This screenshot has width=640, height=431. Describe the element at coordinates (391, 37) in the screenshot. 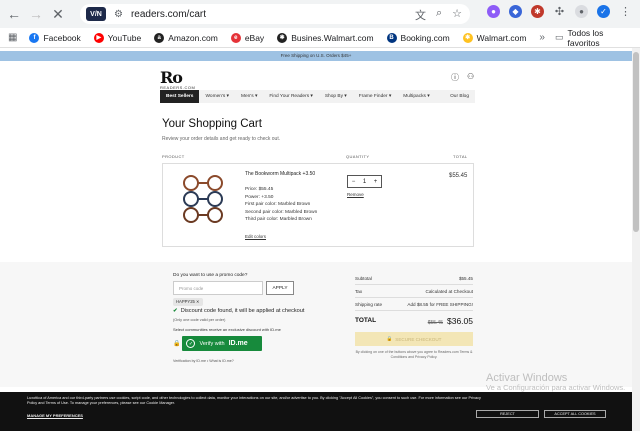

I see `booking-icon: B` at that location.